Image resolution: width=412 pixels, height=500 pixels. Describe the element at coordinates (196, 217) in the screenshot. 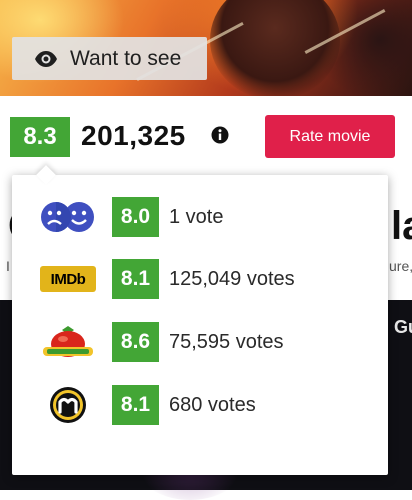

I see `source-vote-count: 1 vote` at that location.